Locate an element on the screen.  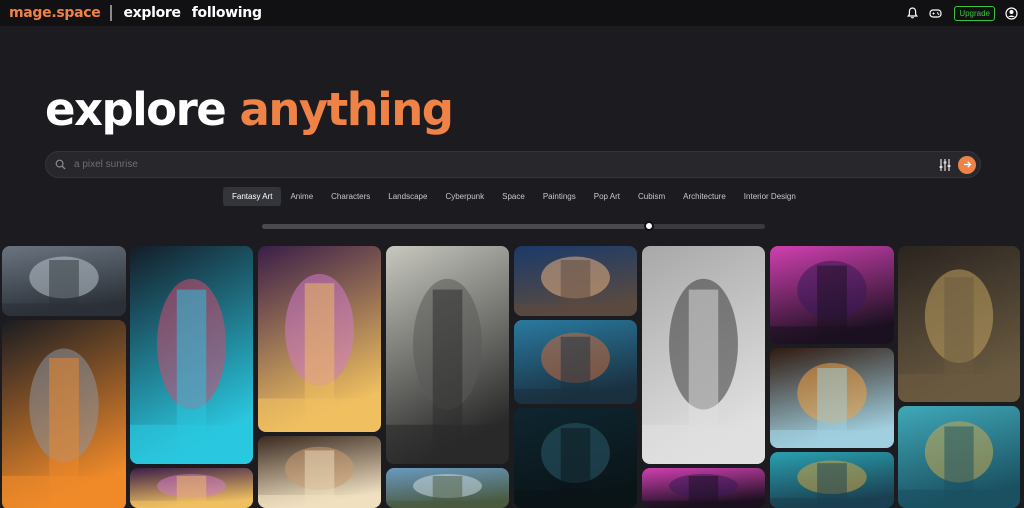
tile-crystal-palace is located at coordinates (959, 457).